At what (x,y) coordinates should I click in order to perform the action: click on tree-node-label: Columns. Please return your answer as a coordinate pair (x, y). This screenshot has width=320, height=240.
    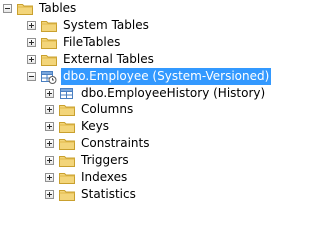
    Looking at the image, I should click on (107, 109).